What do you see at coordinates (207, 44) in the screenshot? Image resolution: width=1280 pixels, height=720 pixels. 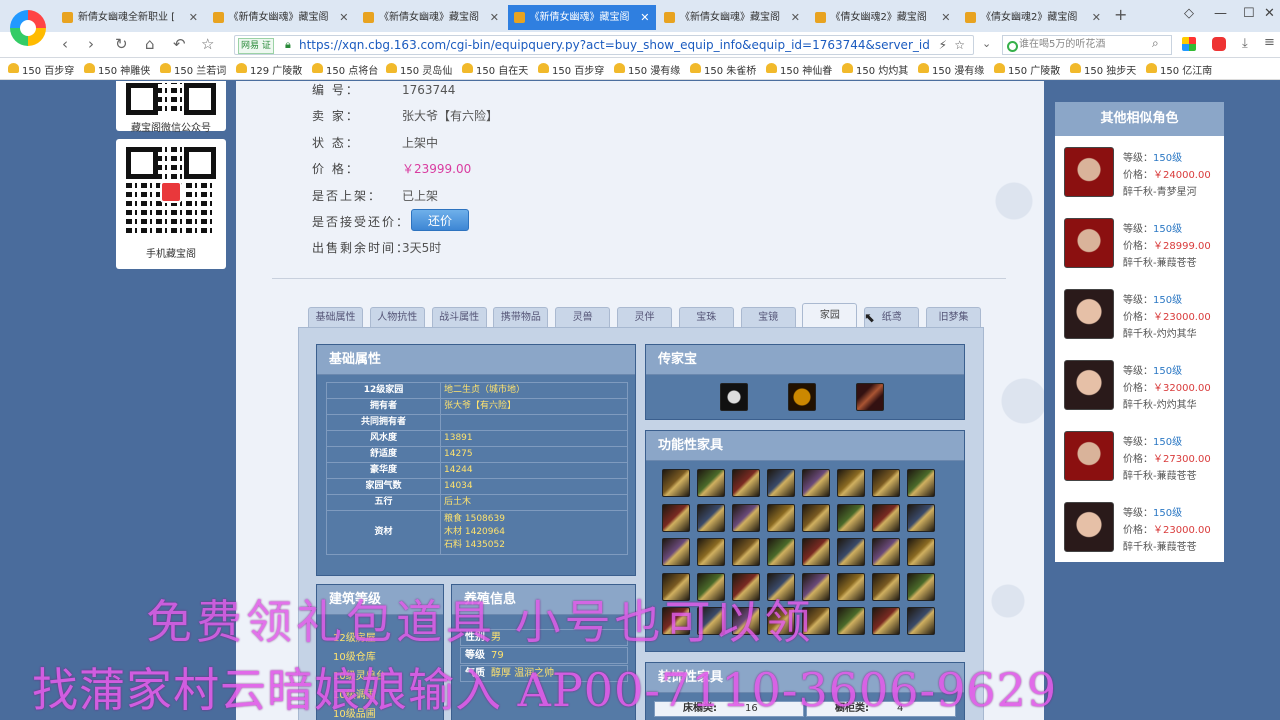 I see `star-icon: ☆` at bounding box center [207, 44].